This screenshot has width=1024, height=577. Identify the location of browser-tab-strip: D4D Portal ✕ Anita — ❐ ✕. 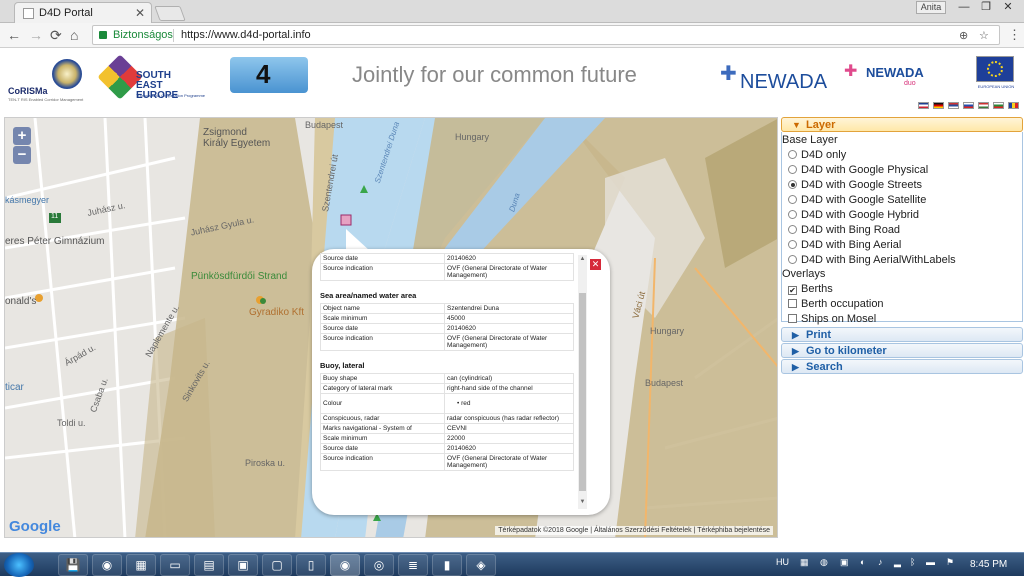
(512, 11).